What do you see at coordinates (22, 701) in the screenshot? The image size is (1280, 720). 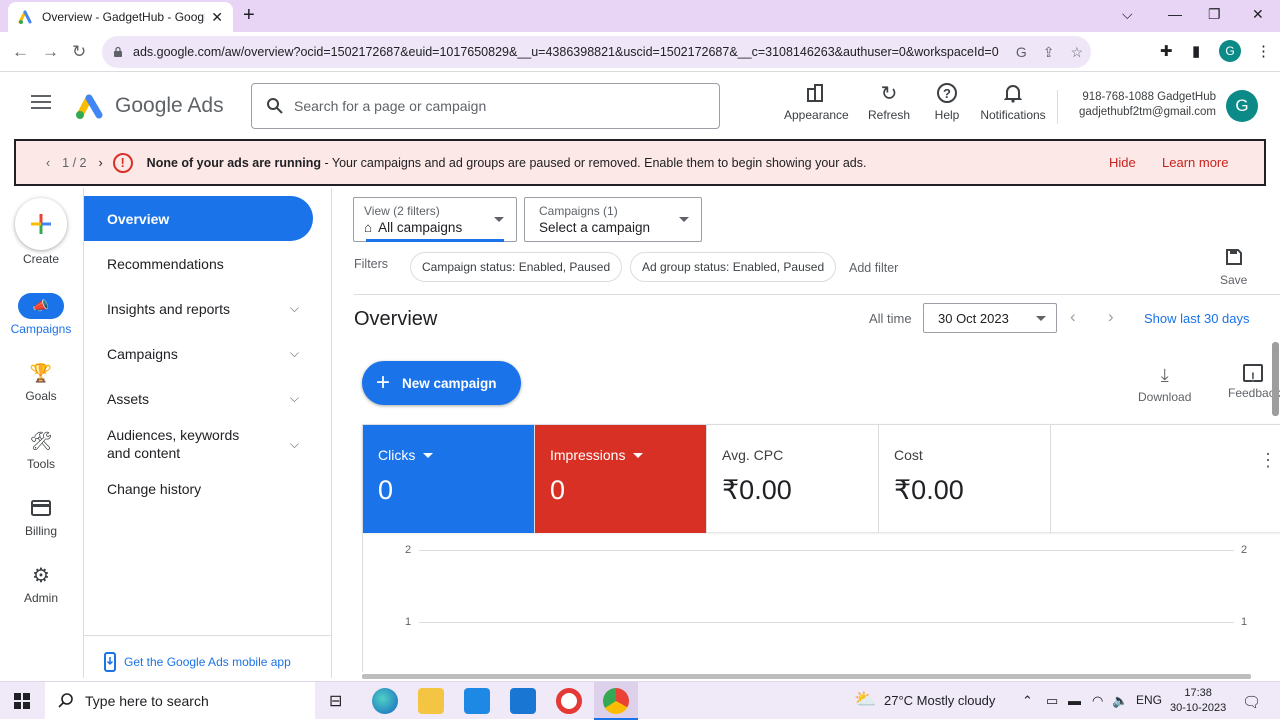 I see `windows-start-icon` at bounding box center [22, 701].